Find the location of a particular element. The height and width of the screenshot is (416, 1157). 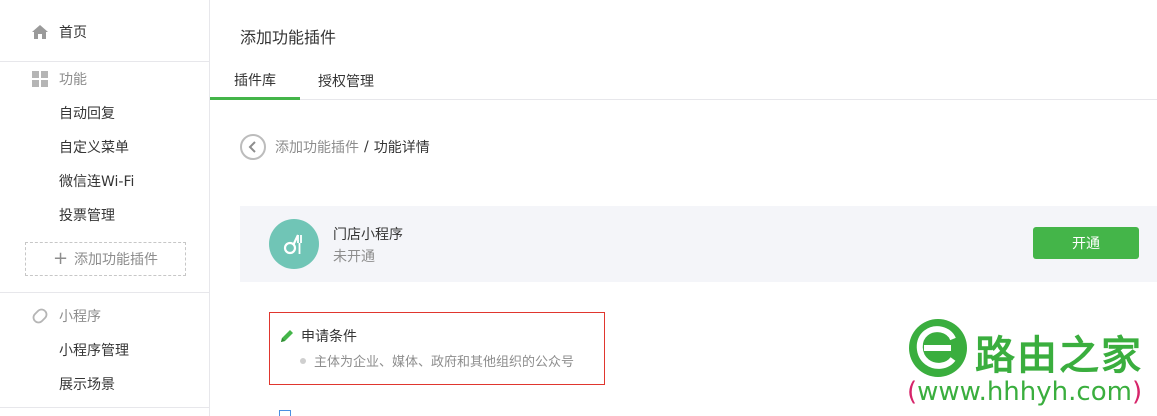

sidebar-section-label: 小程序 is located at coordinates (80, 317).